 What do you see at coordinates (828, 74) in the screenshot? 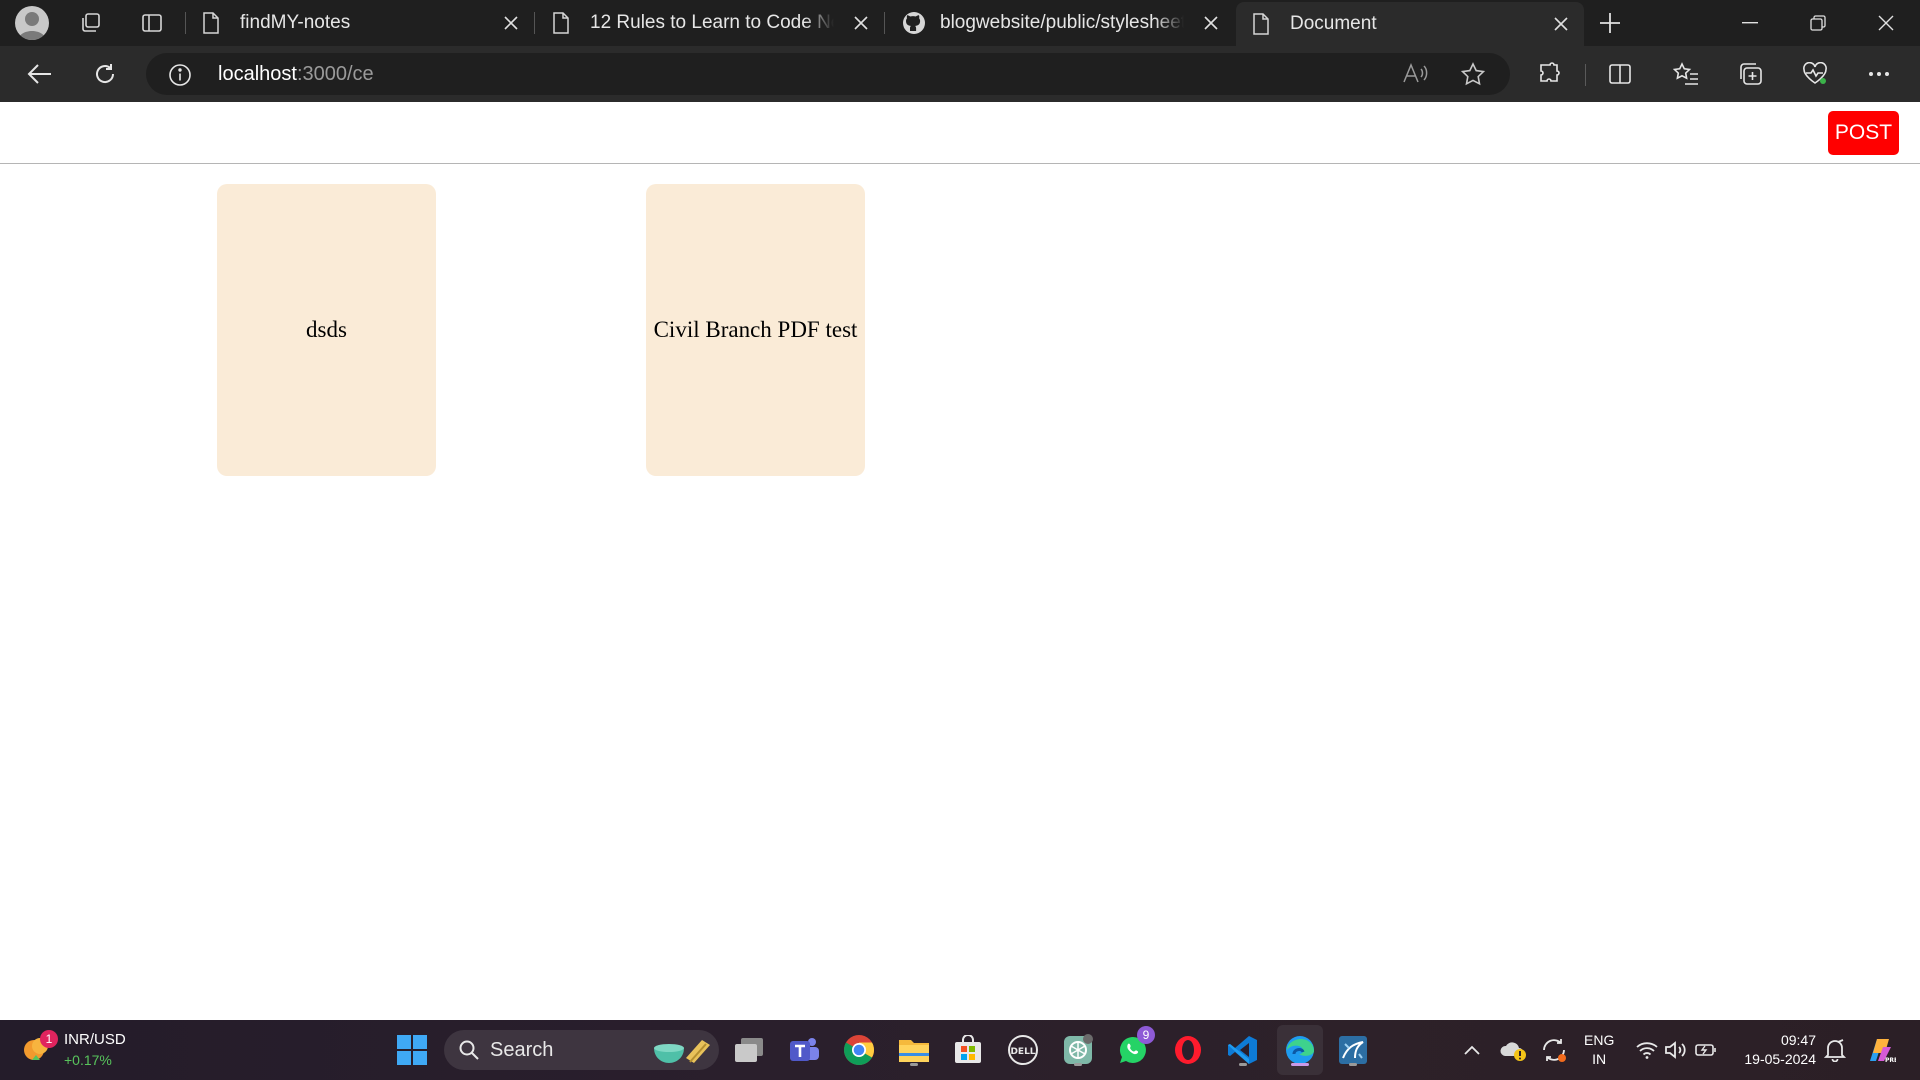
I see `address-bar: localhost:3000/ce` at bounding box center [828, 74].